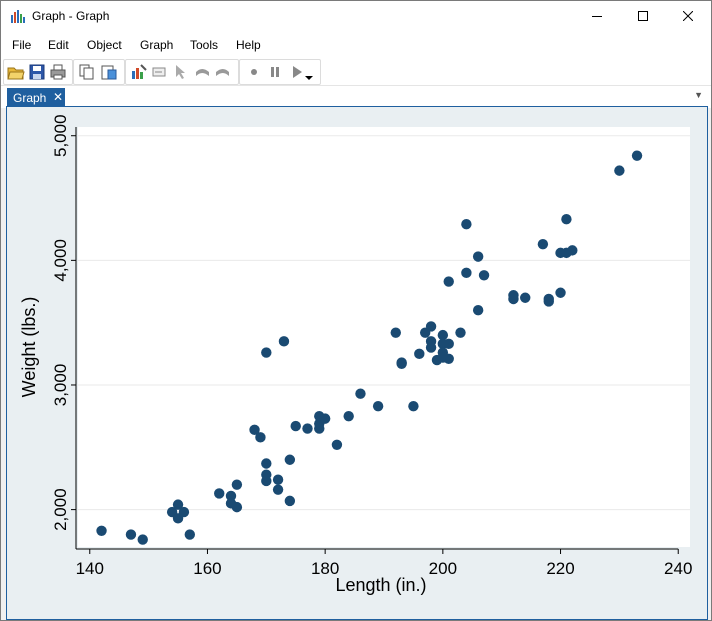 Image resolution: width=712 pixels, height=621 pixels. What do you see at coordinates (560, 568) in the screenshot?
I see `x-tick-label: 220` at bounding box center [560, 568].